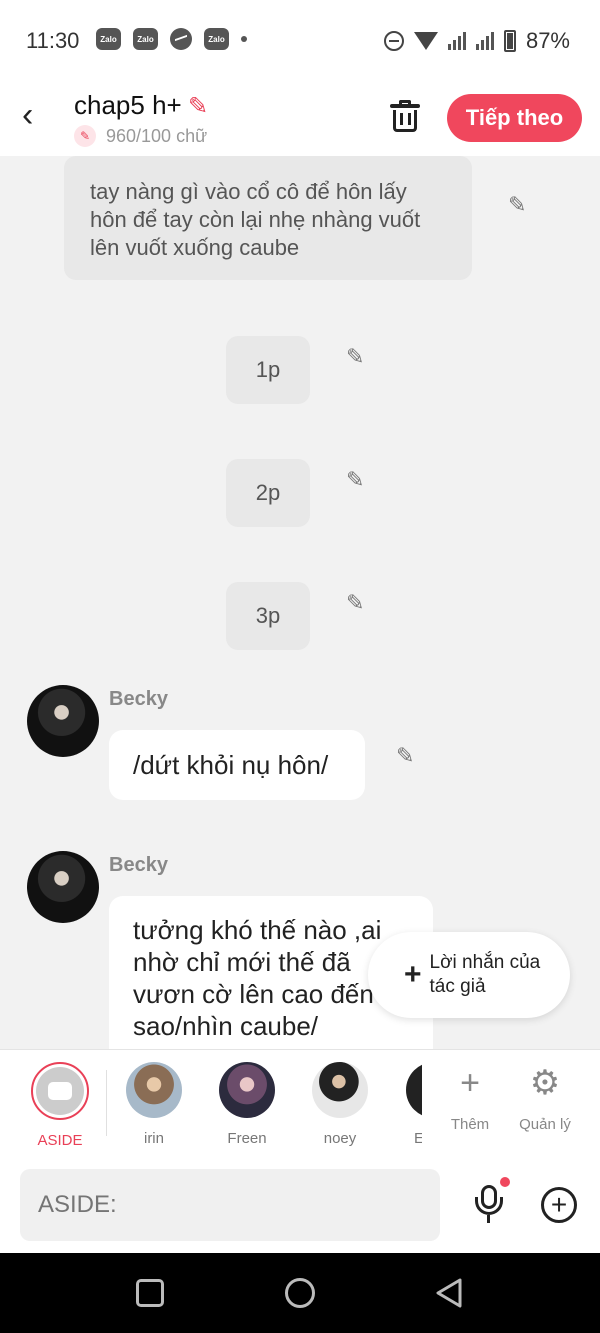  I want to click on narration-bubble: 2p, so click(268, 493).